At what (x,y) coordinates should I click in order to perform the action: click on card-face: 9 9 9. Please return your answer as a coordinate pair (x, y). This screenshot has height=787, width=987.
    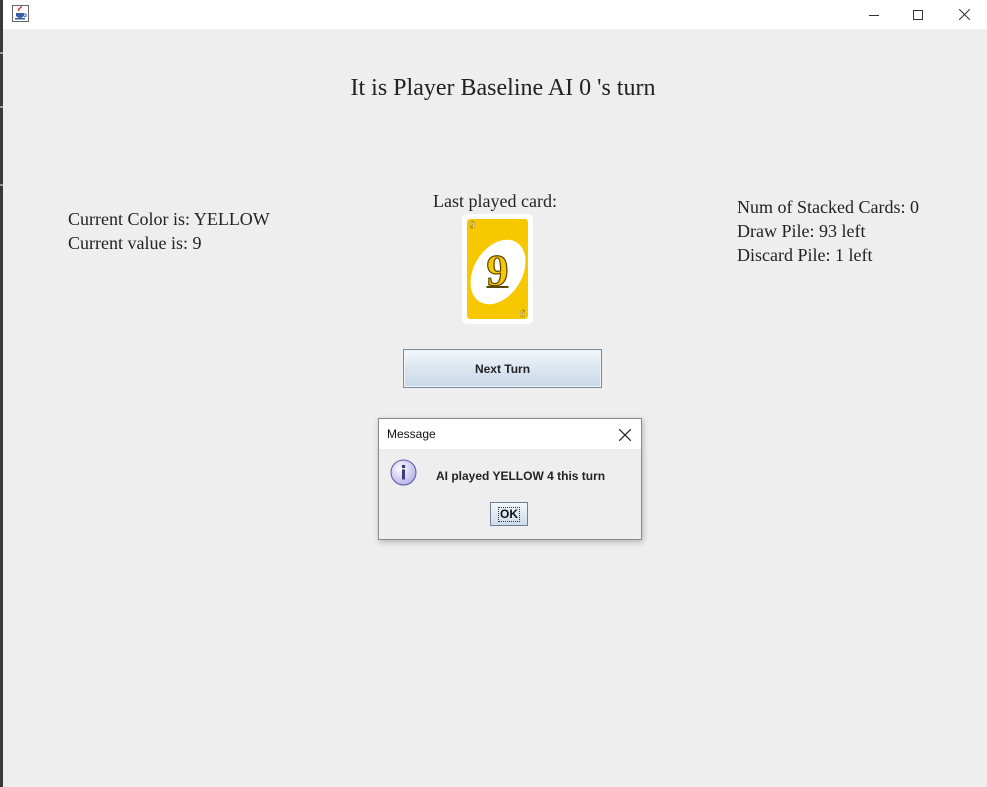
    Looking at the image, I should click on (497, 269).